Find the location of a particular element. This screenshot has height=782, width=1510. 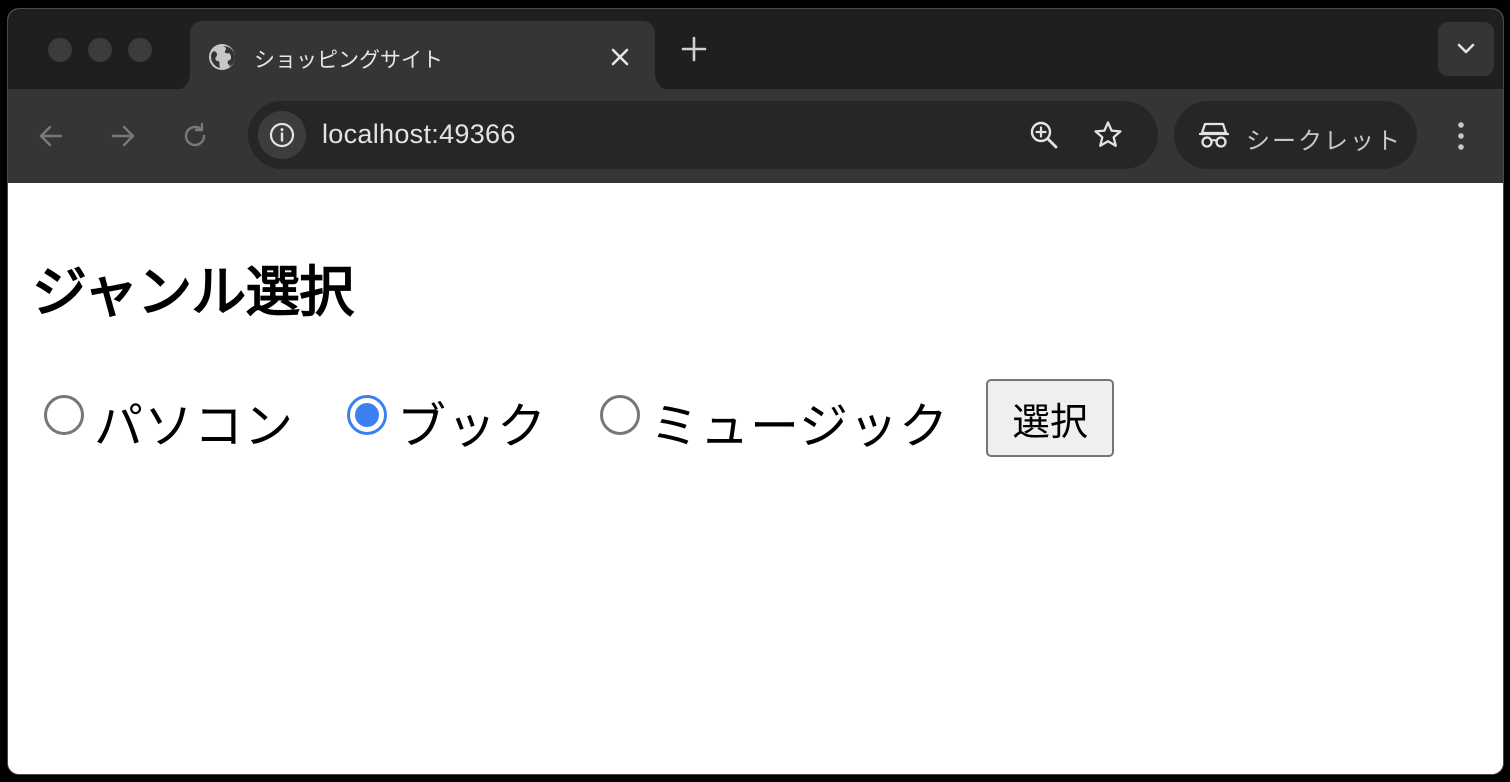

browser-tab-active: ショッピングサイト is located at coordinates (422, 56).